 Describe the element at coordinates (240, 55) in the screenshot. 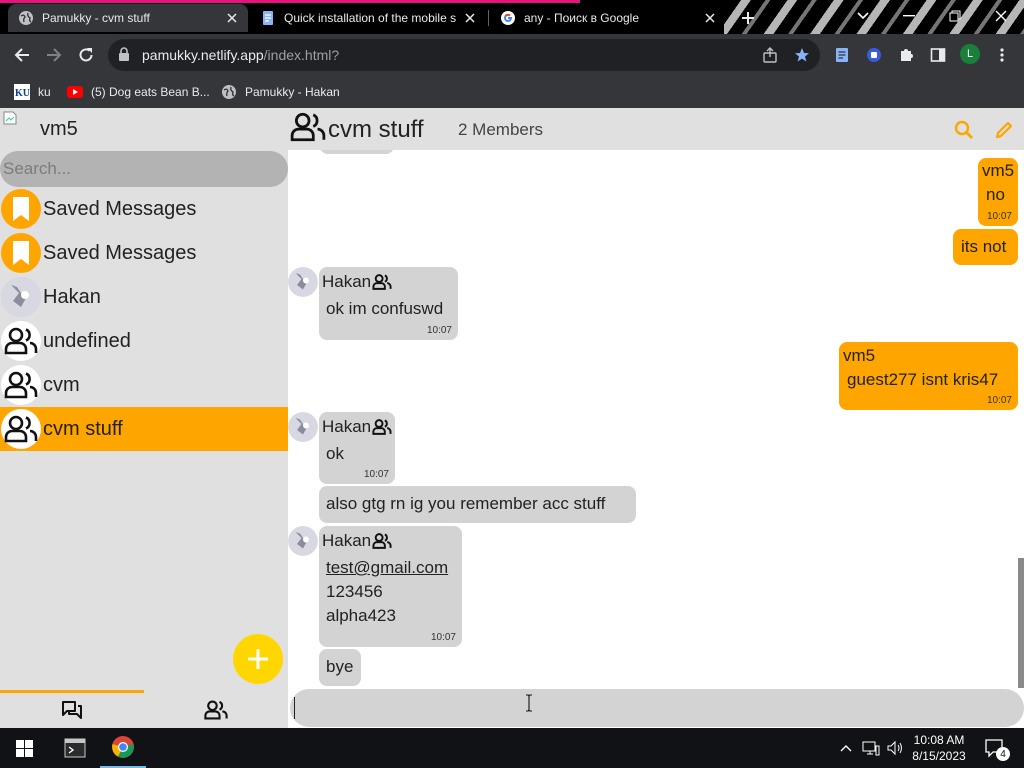

I see `url-text: pamukky.netlify.app/index.html?` at that location.